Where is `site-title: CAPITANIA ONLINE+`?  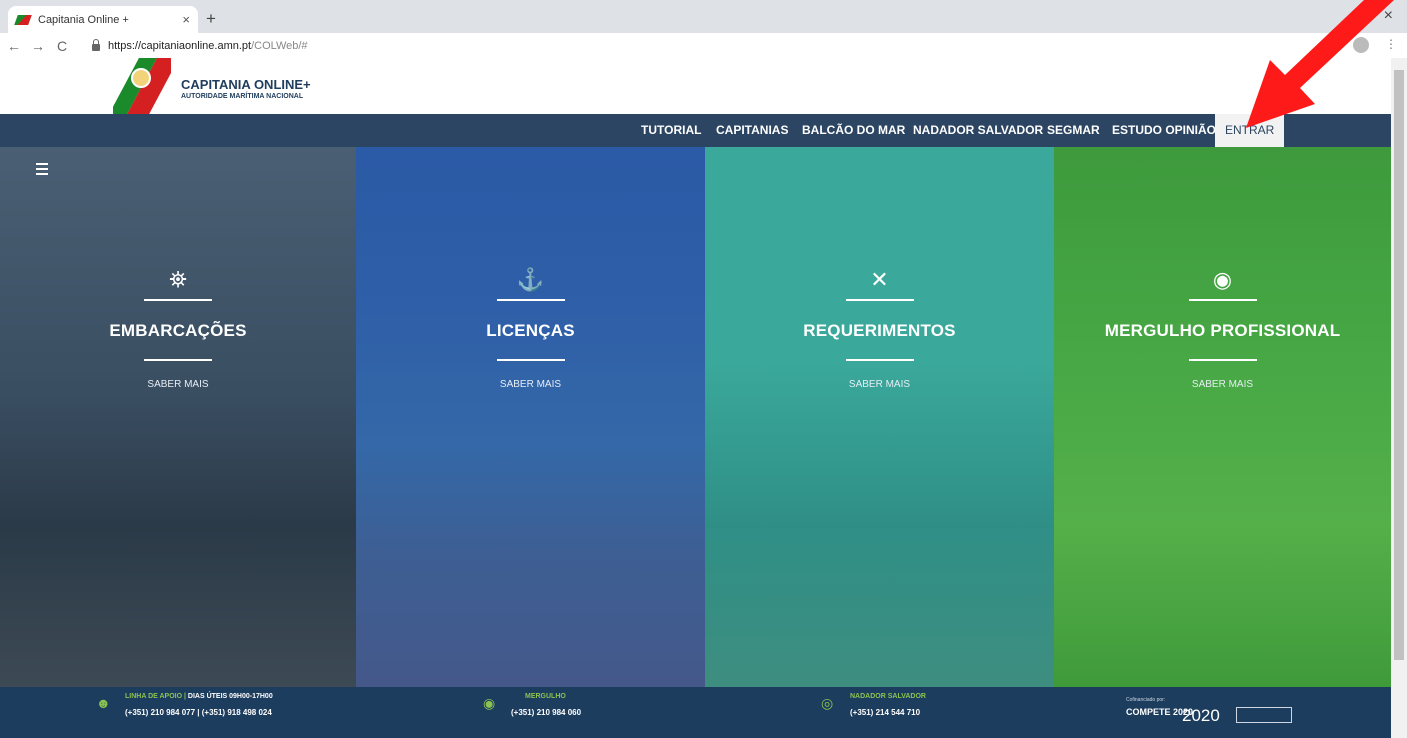 site-title: CAPITANIA ONLINE+ is located at coordinates (246, 84).